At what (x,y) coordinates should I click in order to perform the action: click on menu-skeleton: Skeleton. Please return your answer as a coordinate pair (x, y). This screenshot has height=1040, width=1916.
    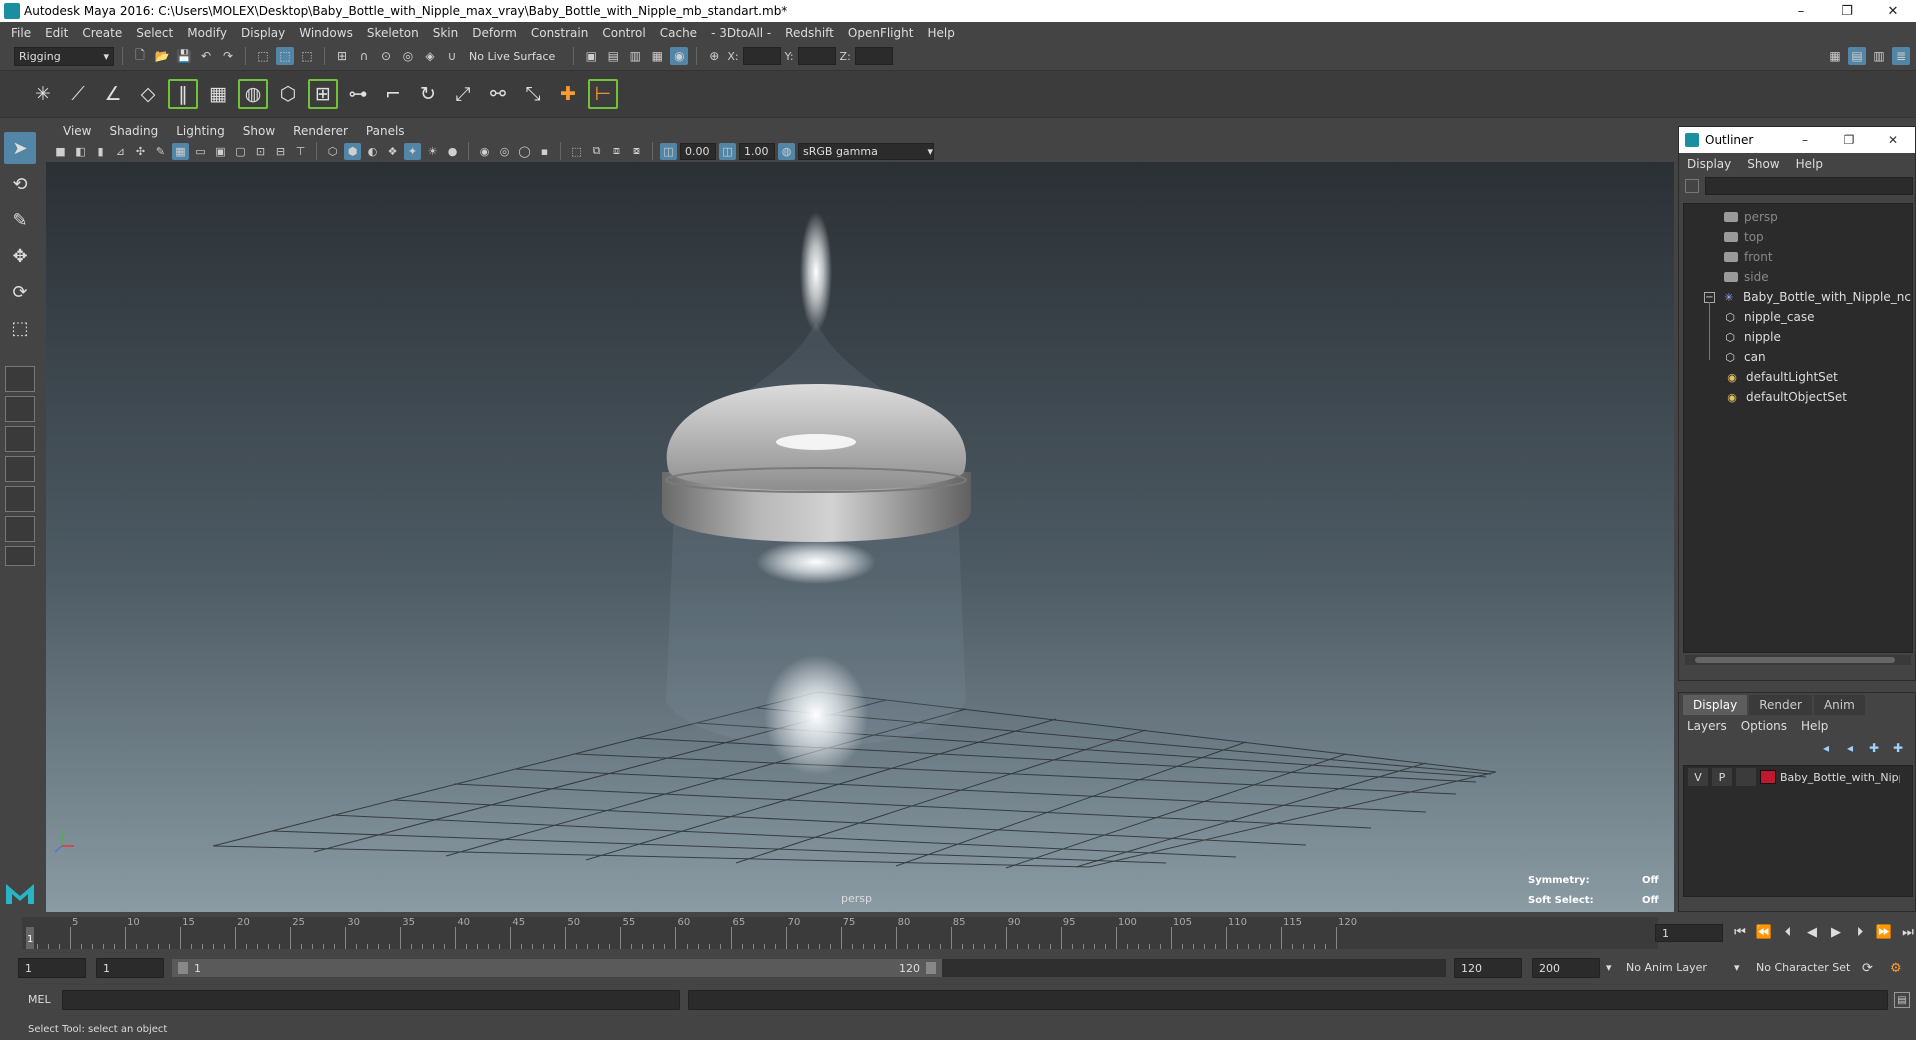
    Looking at the image, I should click on (393, 33).